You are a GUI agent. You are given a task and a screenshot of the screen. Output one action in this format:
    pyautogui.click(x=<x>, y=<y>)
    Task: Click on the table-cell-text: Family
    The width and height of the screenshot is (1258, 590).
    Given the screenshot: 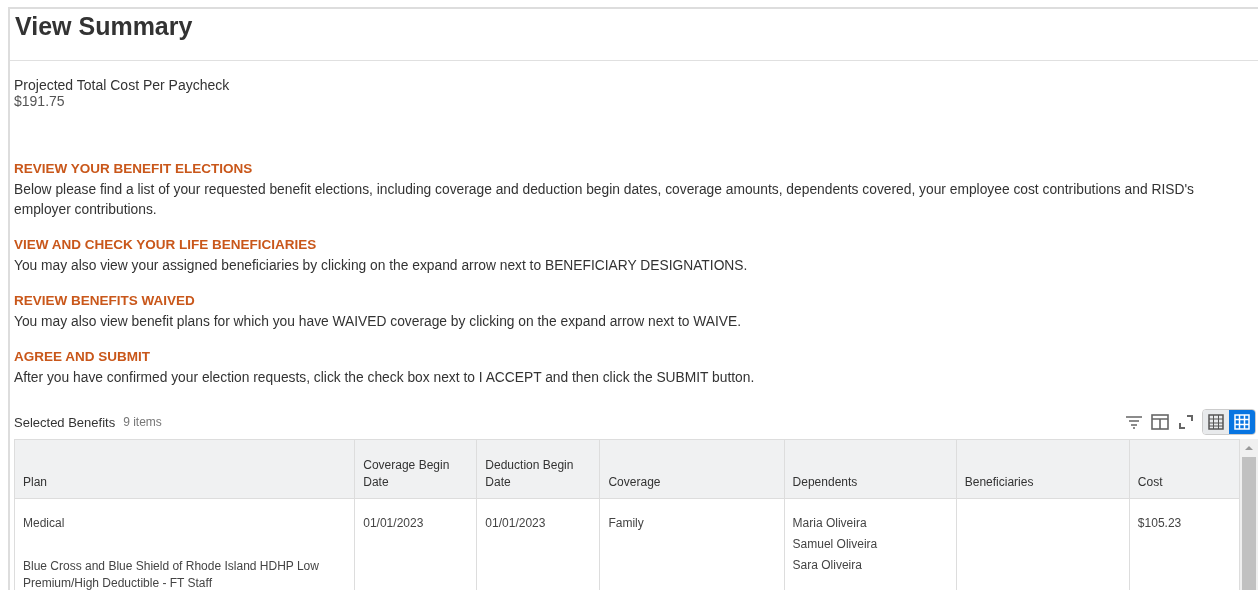 What is the action you would take?
    pyautogui.click(x=626, y=523)
    